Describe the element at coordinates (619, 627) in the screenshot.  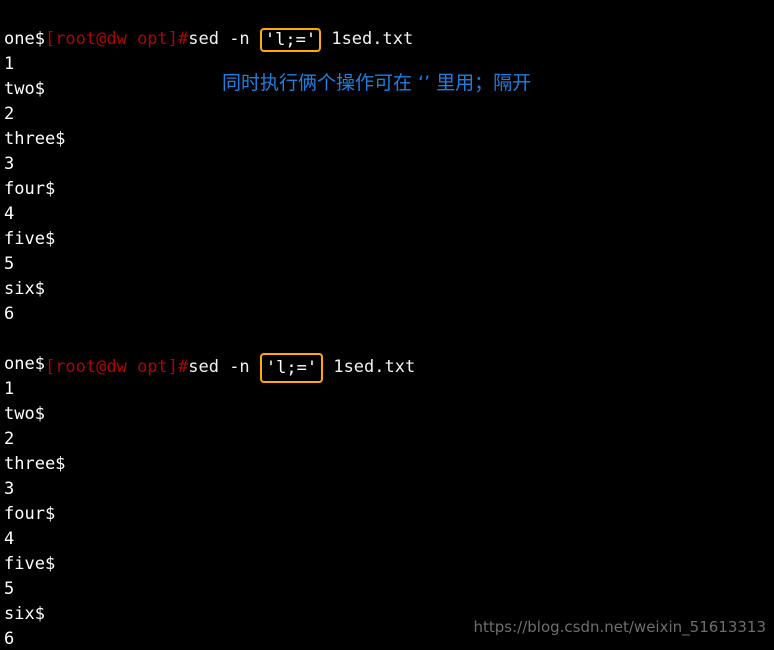
I see `watermark: https://blog.csdn.net/weixin_51613313` at that location.